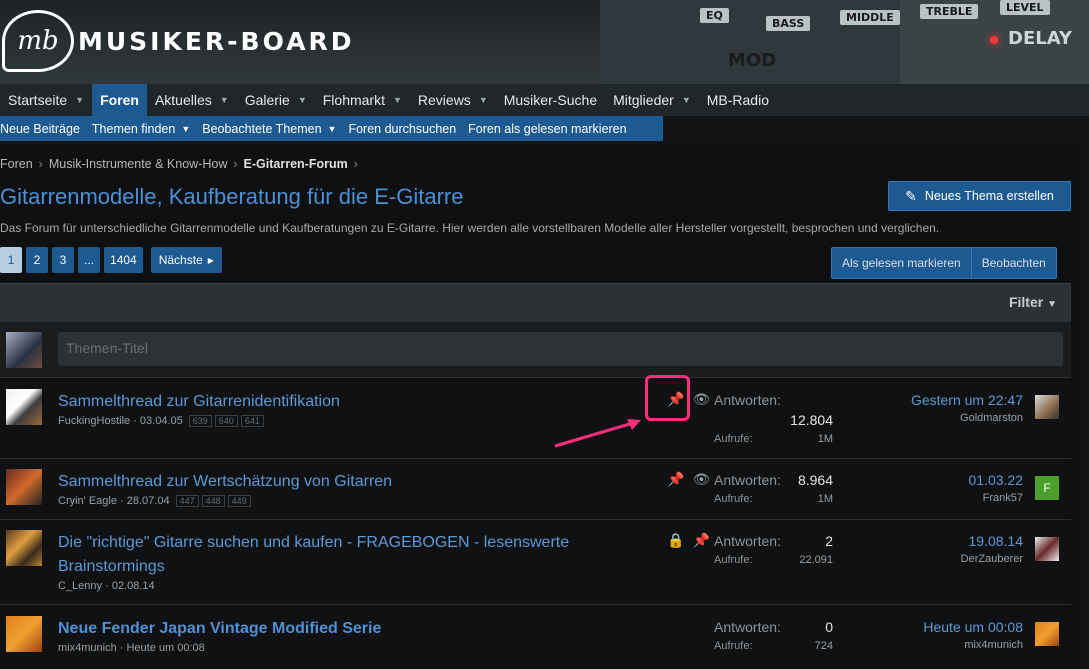  What do you see at coordinates (180, 260) in the screenshot?
I see `next-label: Nächste` at bounding box center [180, 260].